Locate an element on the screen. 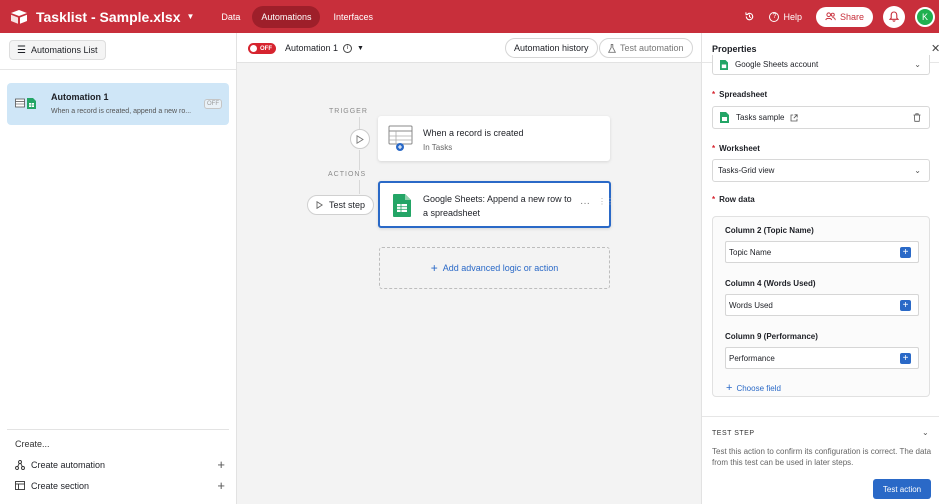  info-icon: i is located at coordinates (348, 48).